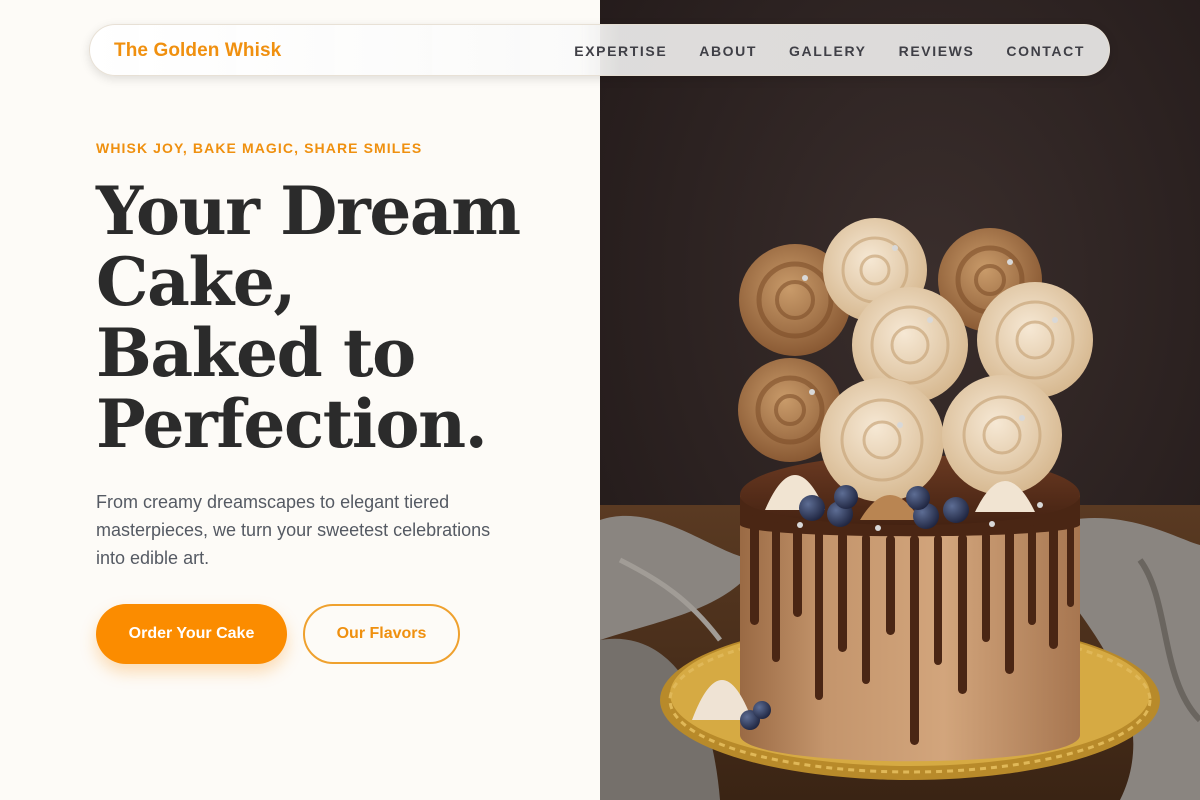  What do you see at coordinates (259, 148) in the screenshot?
I see `hero-eyebrow: WHISK JOY, BAKE MAGIC, SHARE SMILES` at bounding box center [259, 148].